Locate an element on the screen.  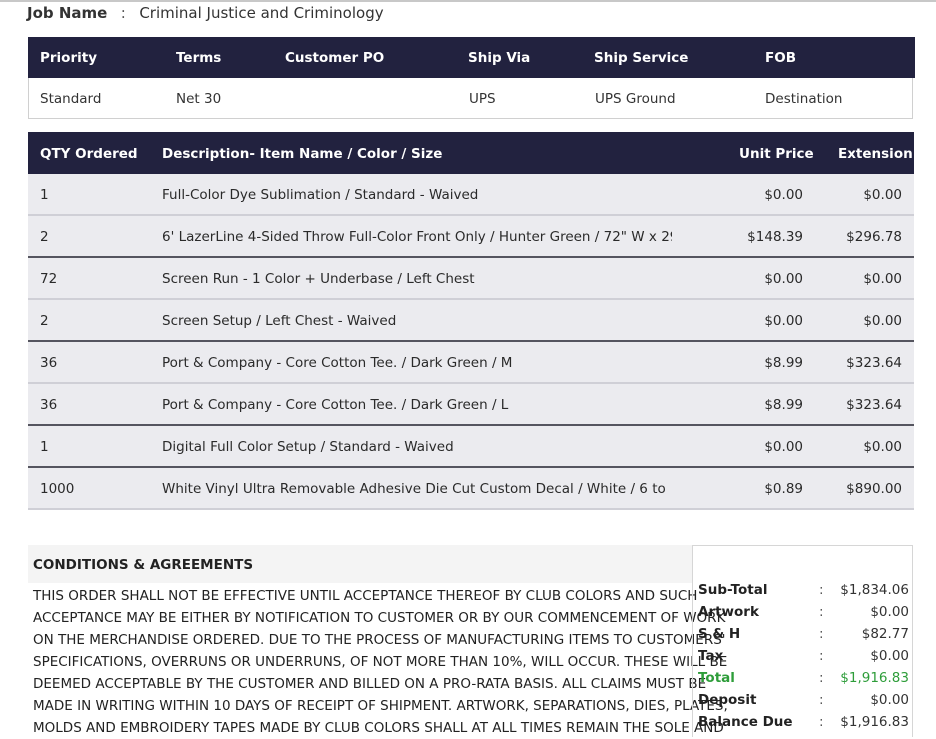
row-qty: 1000 is located at coordinates (57, 489).